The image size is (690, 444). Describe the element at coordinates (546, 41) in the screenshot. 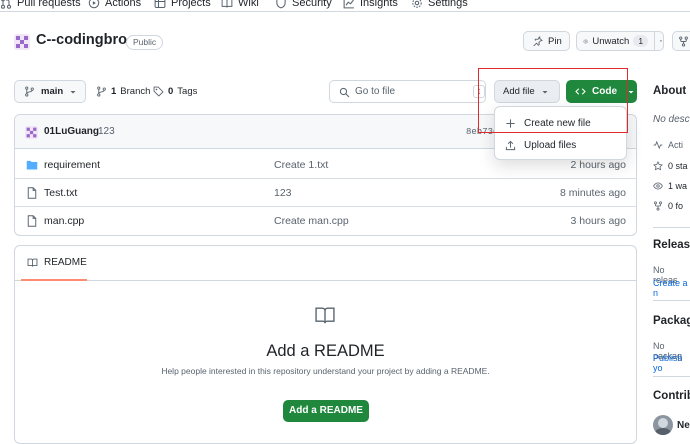

I see `pin-button: Pin` at that location.